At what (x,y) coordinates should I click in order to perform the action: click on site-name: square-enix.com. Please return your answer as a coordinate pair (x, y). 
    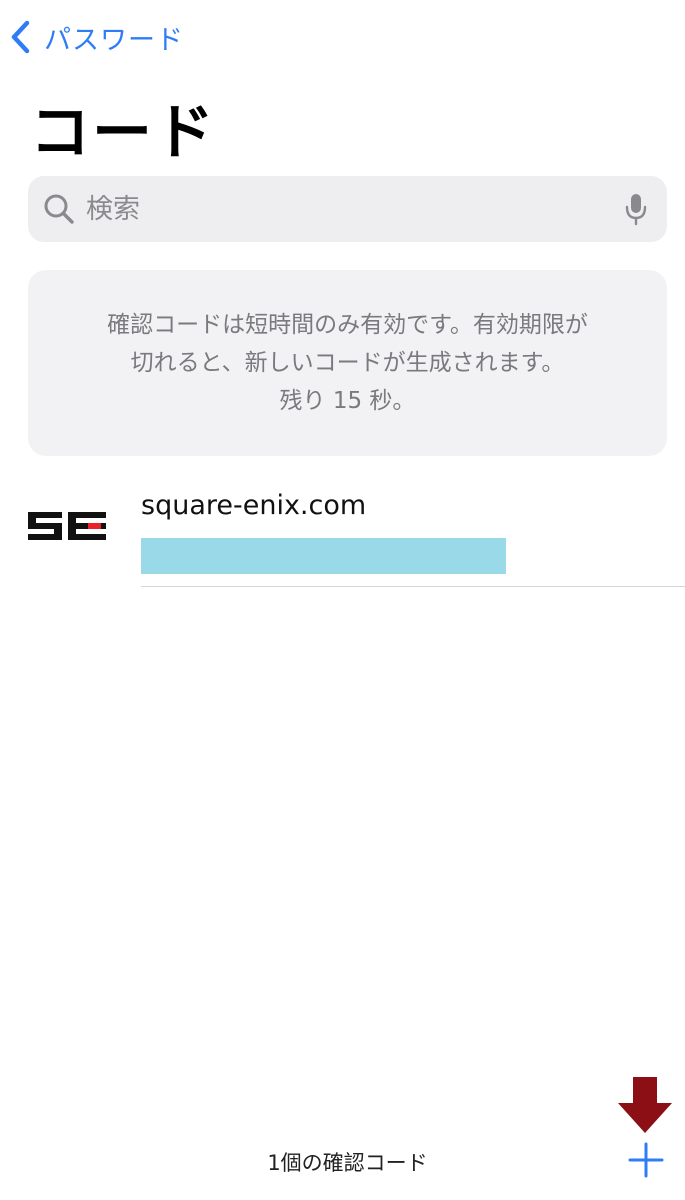
    Looking at the image, I should click on (254, 505).